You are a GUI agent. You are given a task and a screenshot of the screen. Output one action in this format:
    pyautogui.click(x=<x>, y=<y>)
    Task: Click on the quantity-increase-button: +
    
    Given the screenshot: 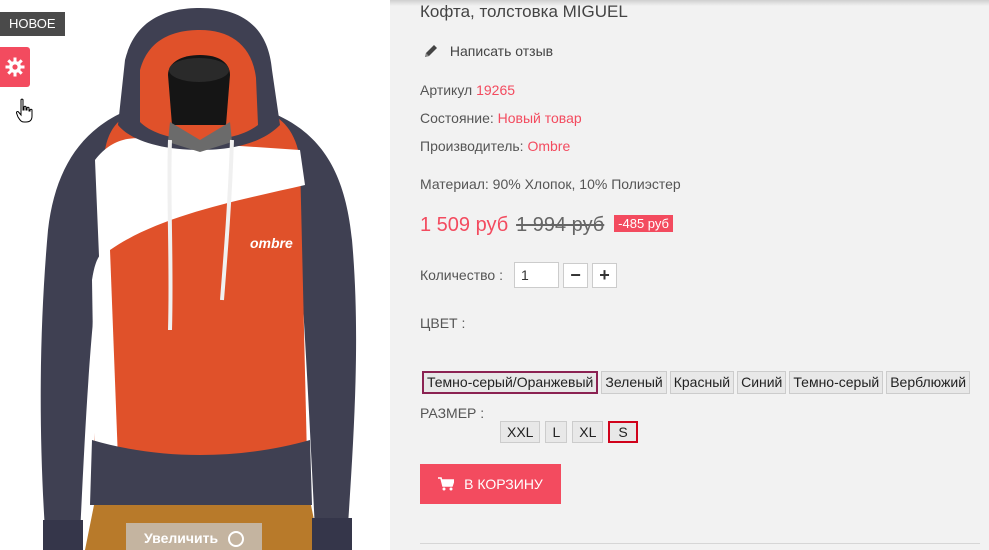 What is the action you would take?
    pyautogui.click(x=604, y=275)
    